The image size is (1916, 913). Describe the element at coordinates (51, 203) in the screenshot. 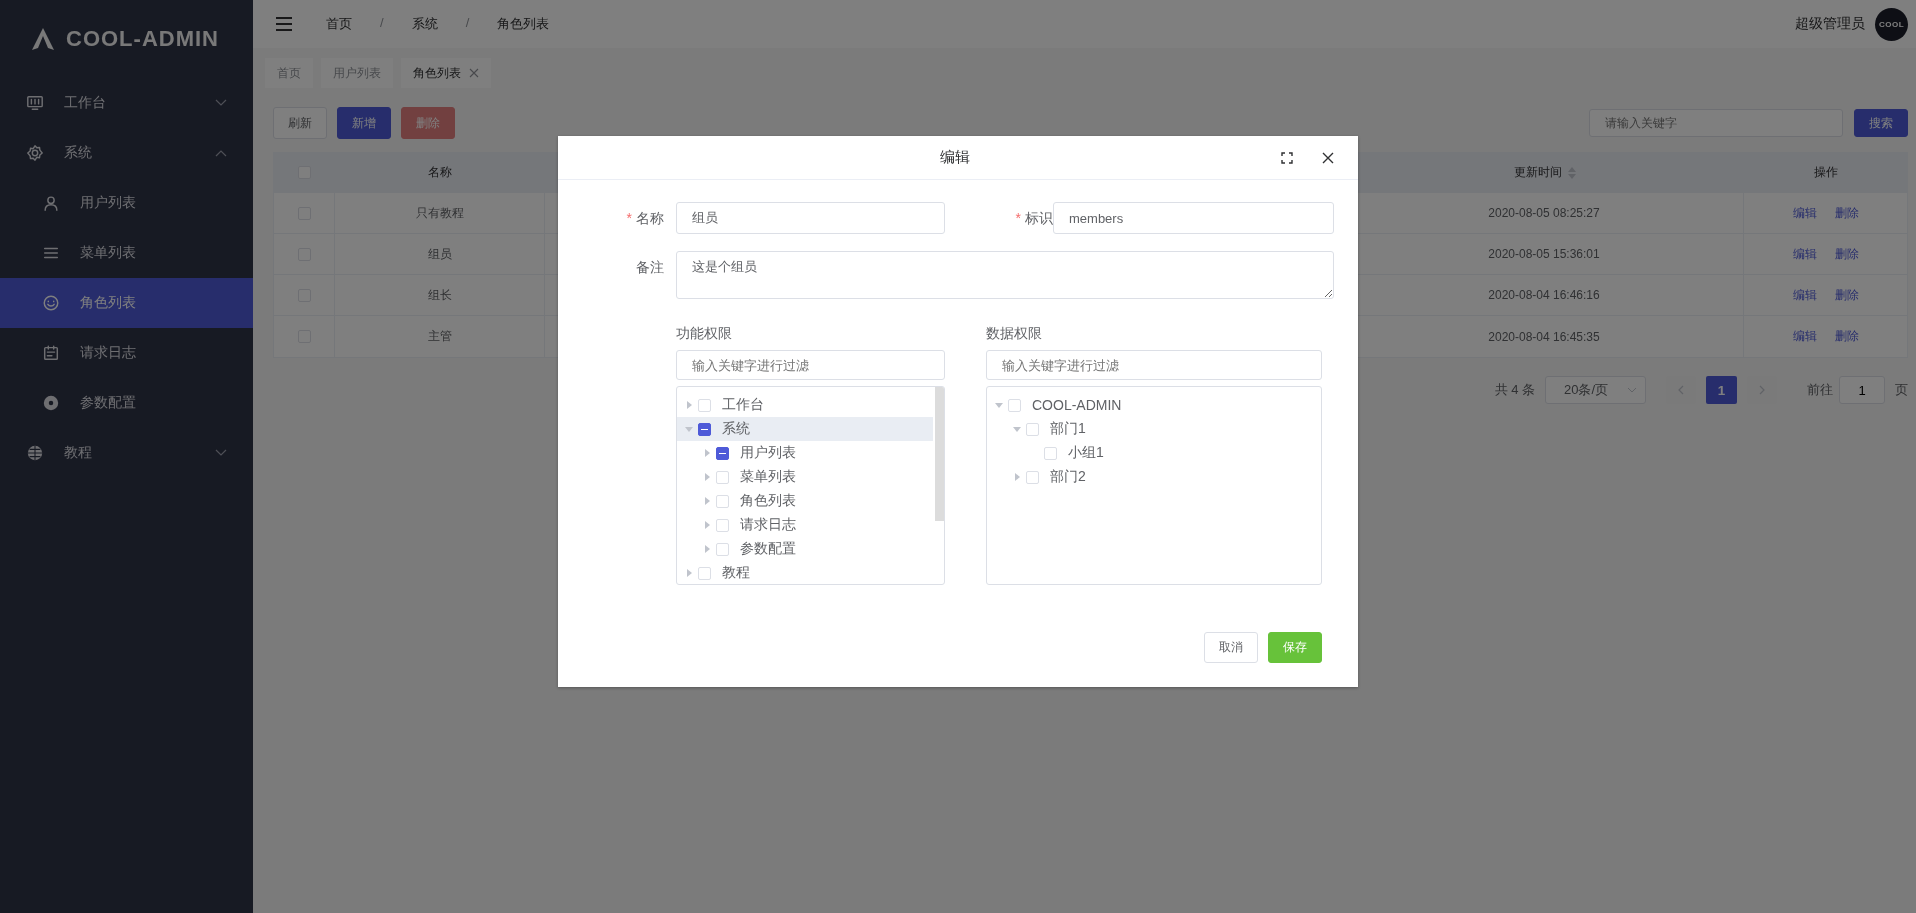

I see `person-icon` at that location.